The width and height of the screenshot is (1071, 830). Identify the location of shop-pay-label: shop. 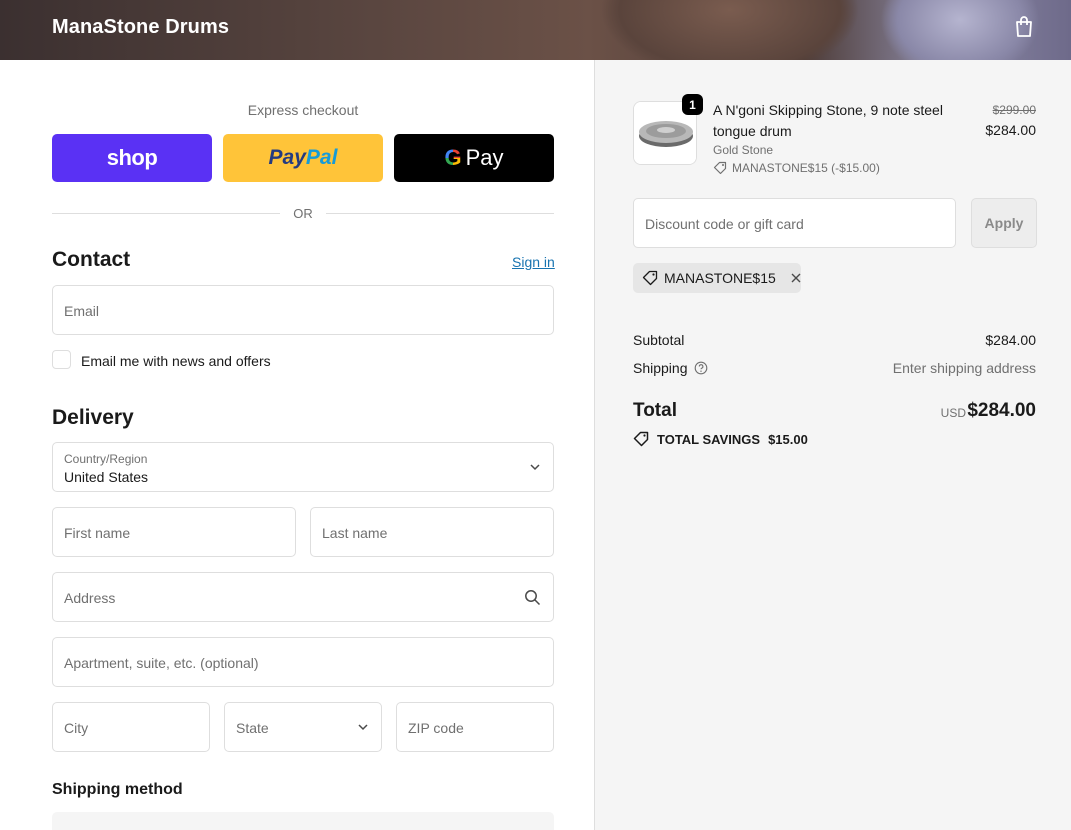
(132, 157).